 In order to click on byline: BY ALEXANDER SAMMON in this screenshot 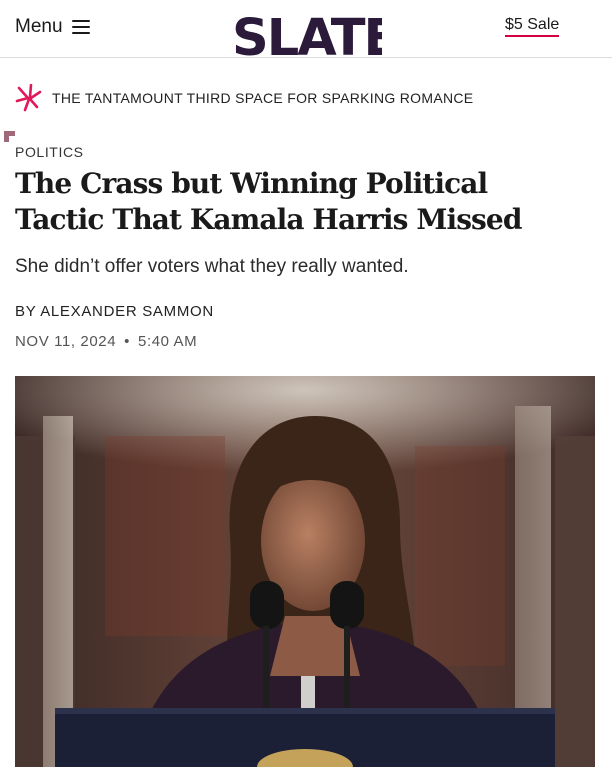, I will do `click(114, 311)`.